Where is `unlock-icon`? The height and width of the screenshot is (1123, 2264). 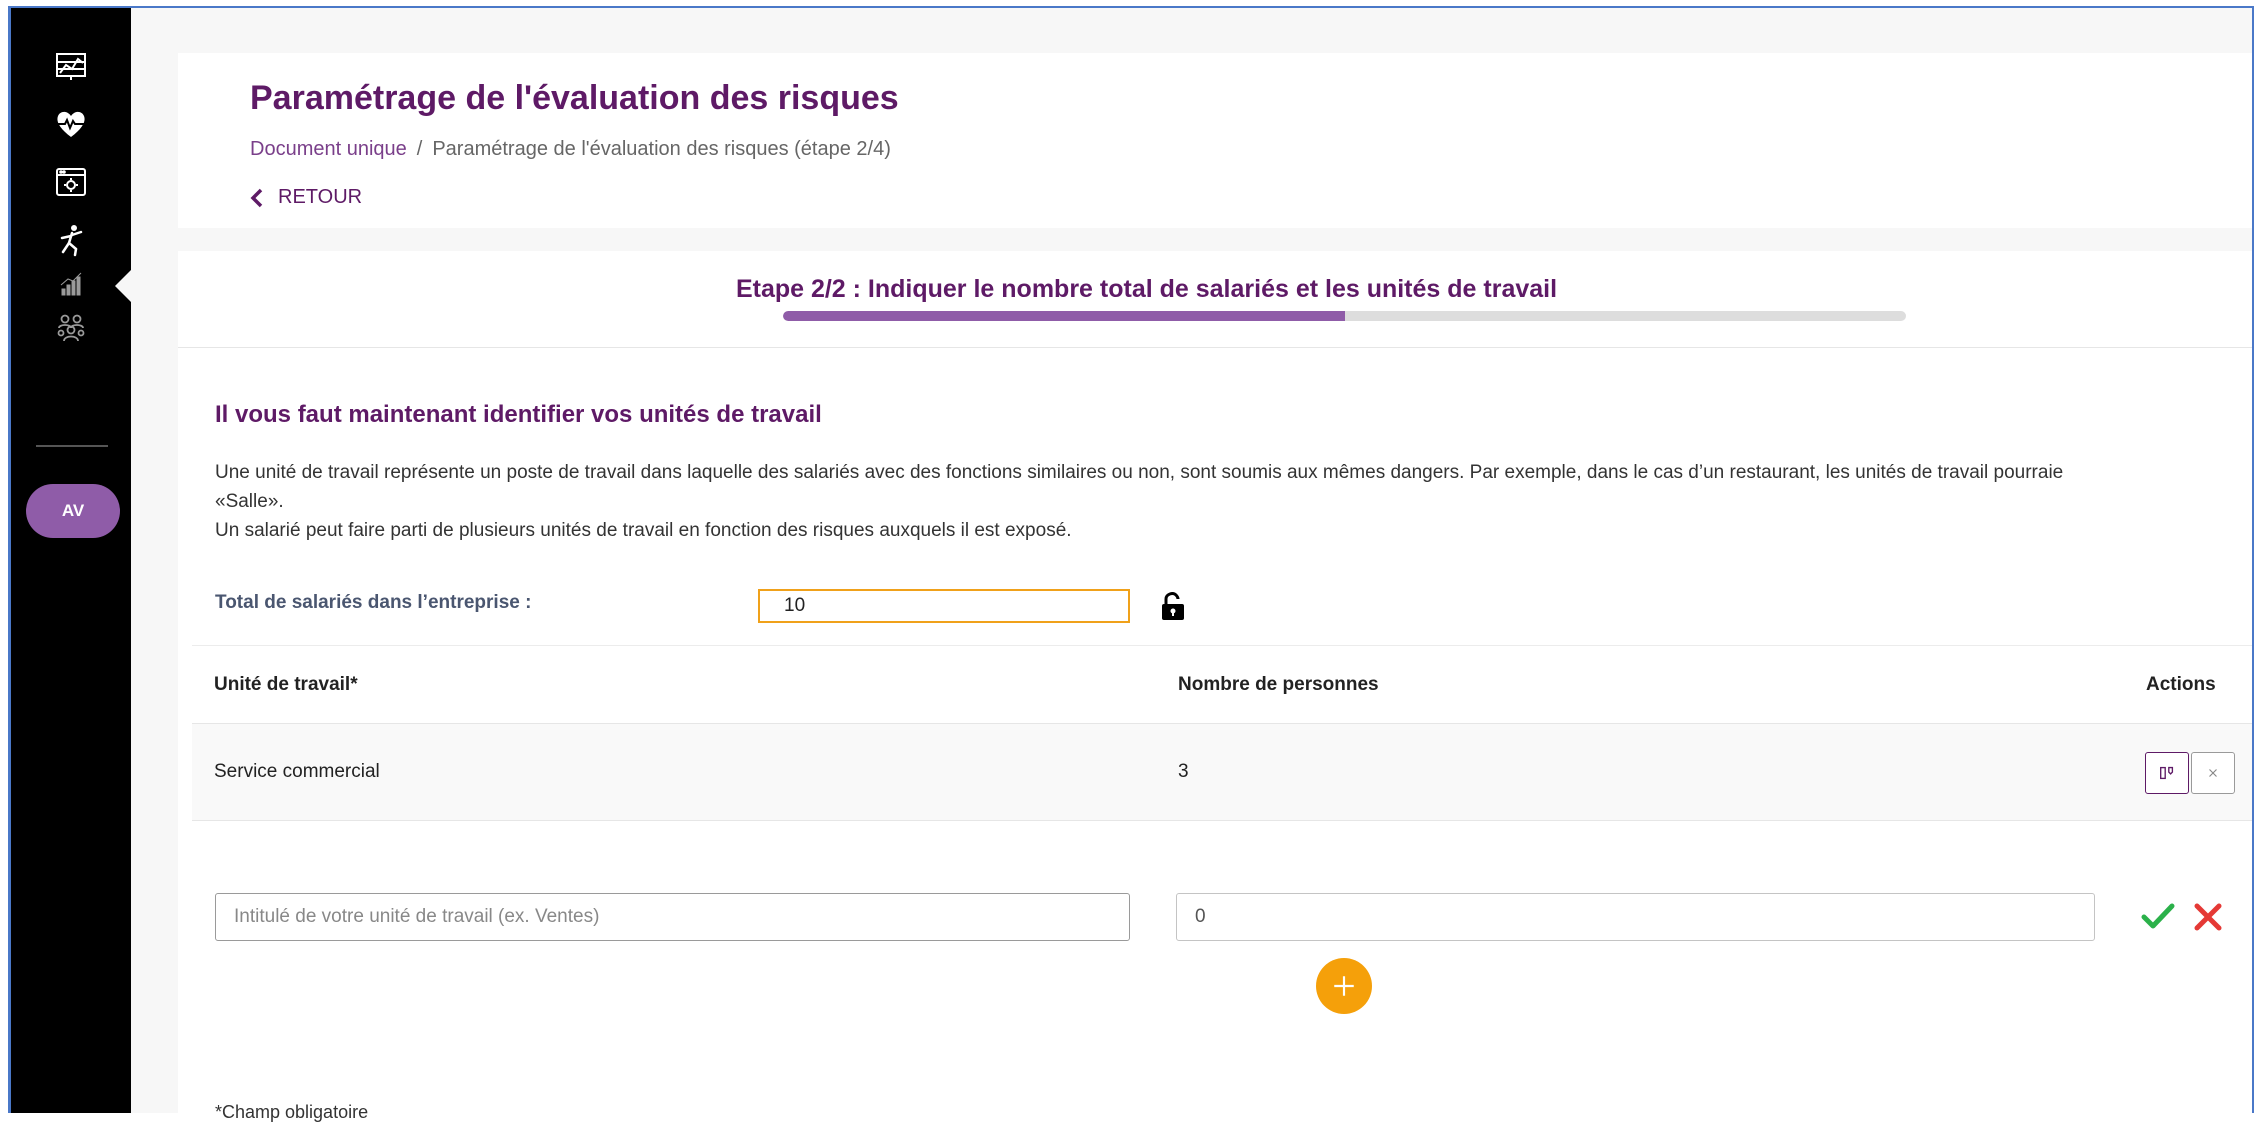 unlock-icon is located at coordinates (1173, 606).